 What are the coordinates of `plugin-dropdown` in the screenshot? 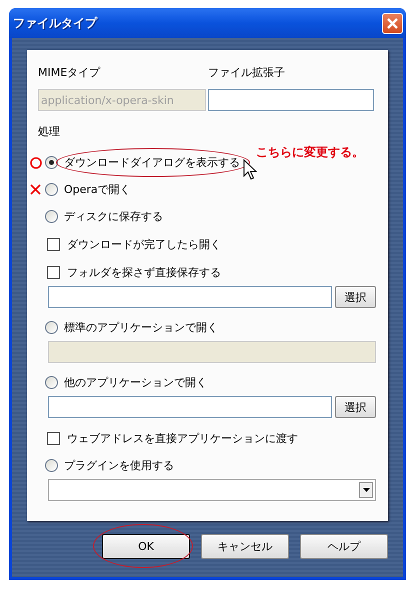 It's located at (212, 490).